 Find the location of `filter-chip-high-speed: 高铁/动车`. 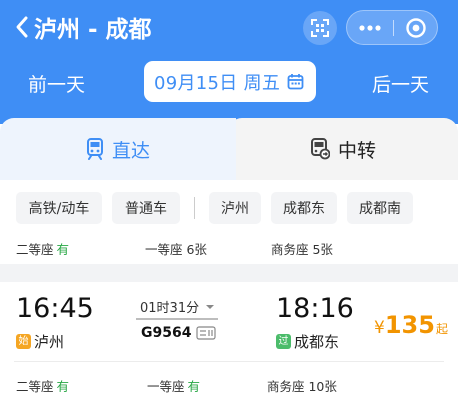

filter-chip-high-speed: 高铁/动车 is located at coordinates (59, 208).